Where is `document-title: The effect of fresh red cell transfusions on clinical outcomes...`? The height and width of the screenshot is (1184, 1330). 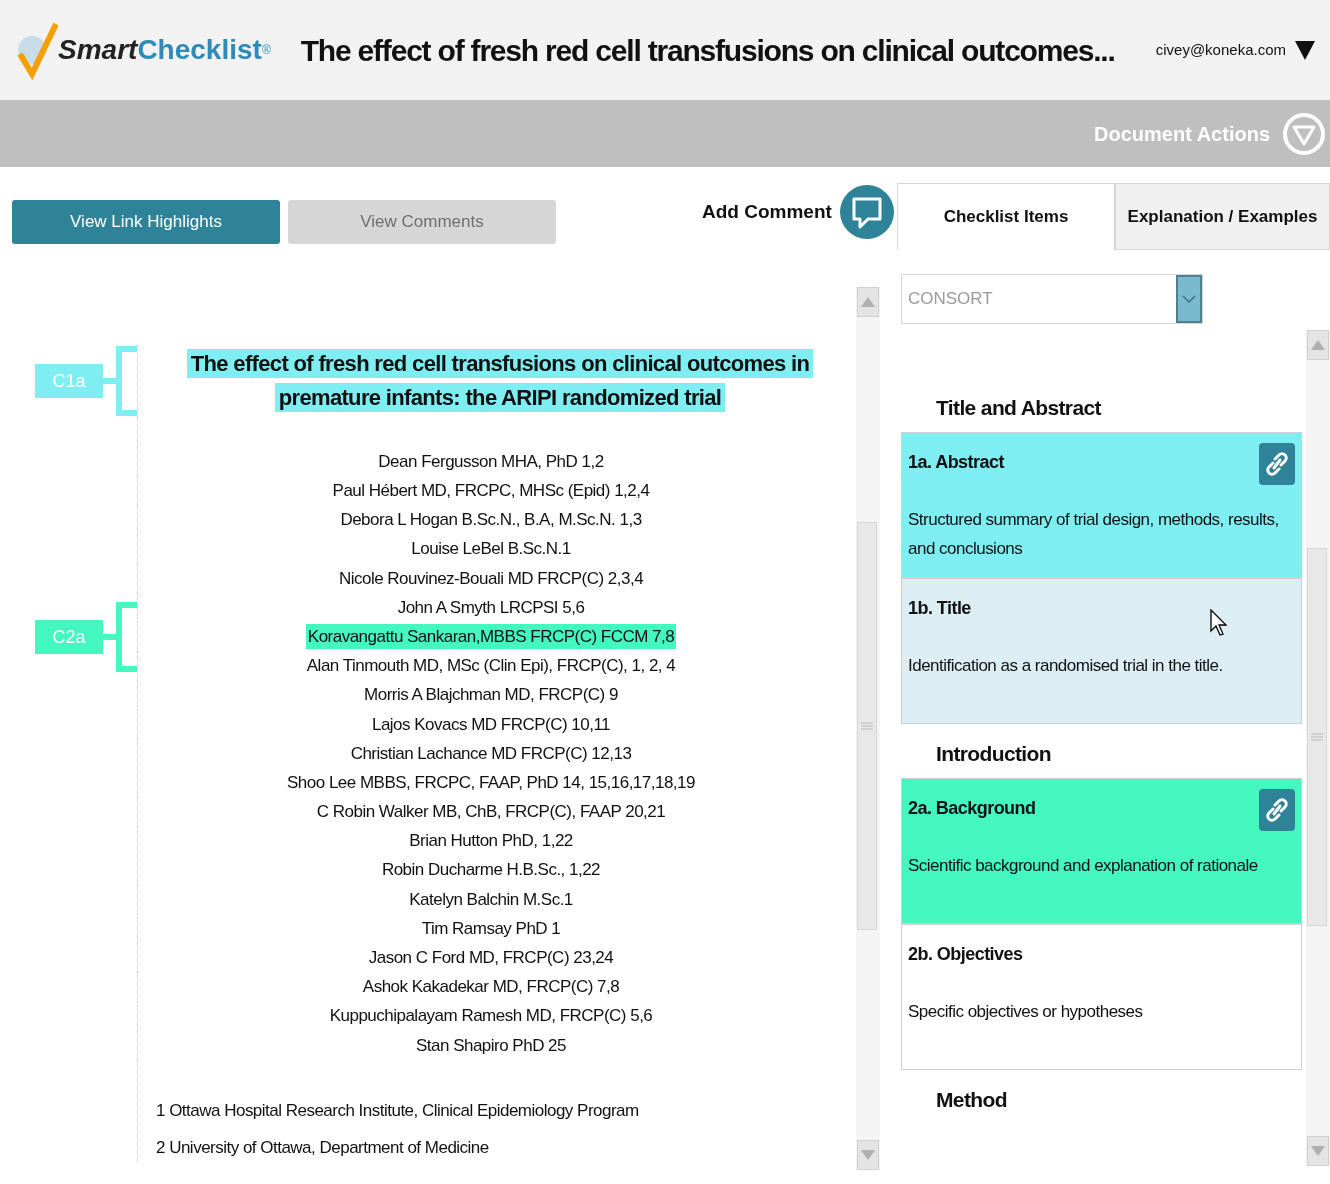 document-title: The effect of fresh red cell transfusions on clinical outcomes... is located at coordinates (708, 50).